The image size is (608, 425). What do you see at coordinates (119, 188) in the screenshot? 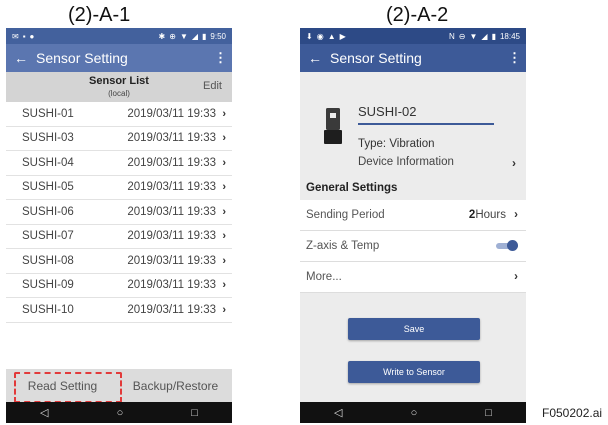
I see `list-item: SUSHI-05 2019/03/11 19:33 ›` at bounding box center [119, 188].